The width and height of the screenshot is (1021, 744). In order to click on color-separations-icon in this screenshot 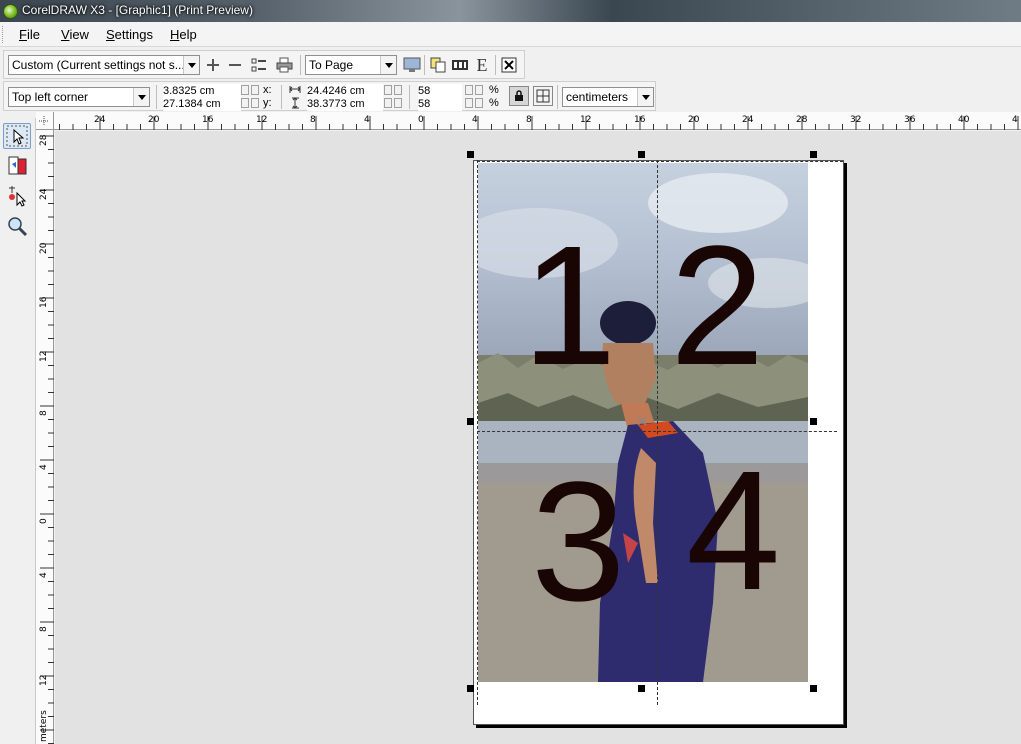, I will do `click(438, 65)`.